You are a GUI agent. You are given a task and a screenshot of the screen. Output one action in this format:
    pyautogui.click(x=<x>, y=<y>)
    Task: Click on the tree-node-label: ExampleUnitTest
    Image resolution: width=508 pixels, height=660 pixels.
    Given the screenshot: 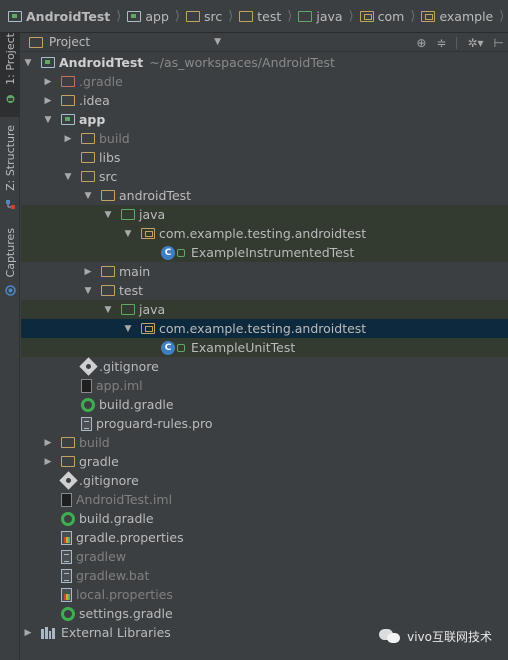 What is the action you would take?
    pyautogui.click(x=243, y=347)
    